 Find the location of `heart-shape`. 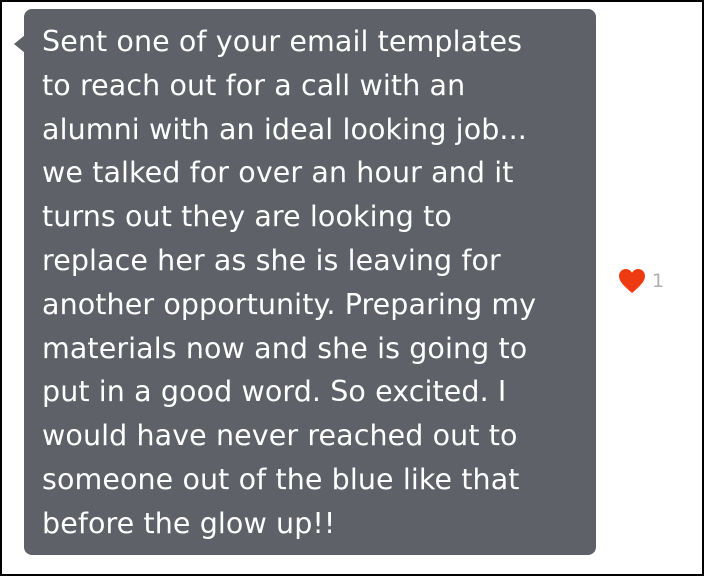

heart-shape is located at coordinates (632, 281).